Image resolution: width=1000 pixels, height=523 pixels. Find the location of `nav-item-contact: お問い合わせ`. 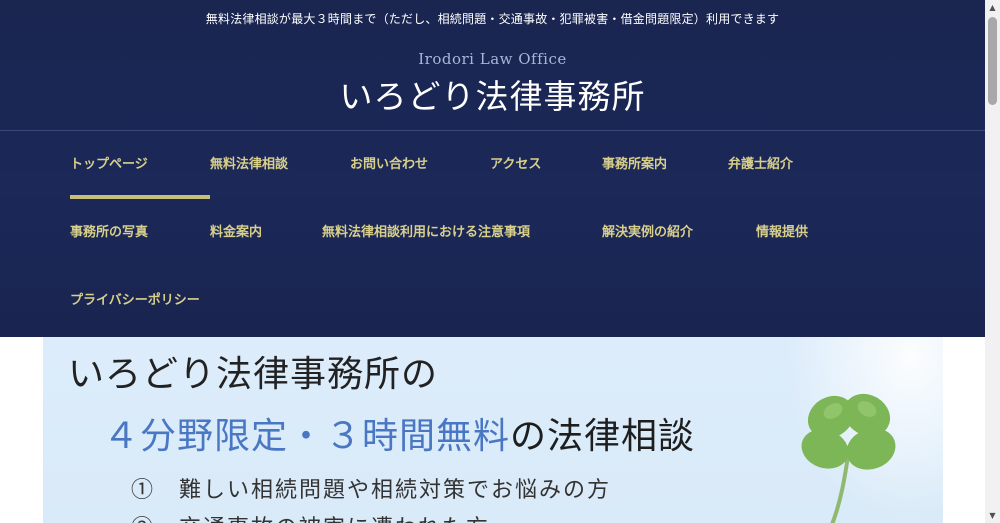

nav-item-contact: お問い合わせ is located at coordinates (389, 165).